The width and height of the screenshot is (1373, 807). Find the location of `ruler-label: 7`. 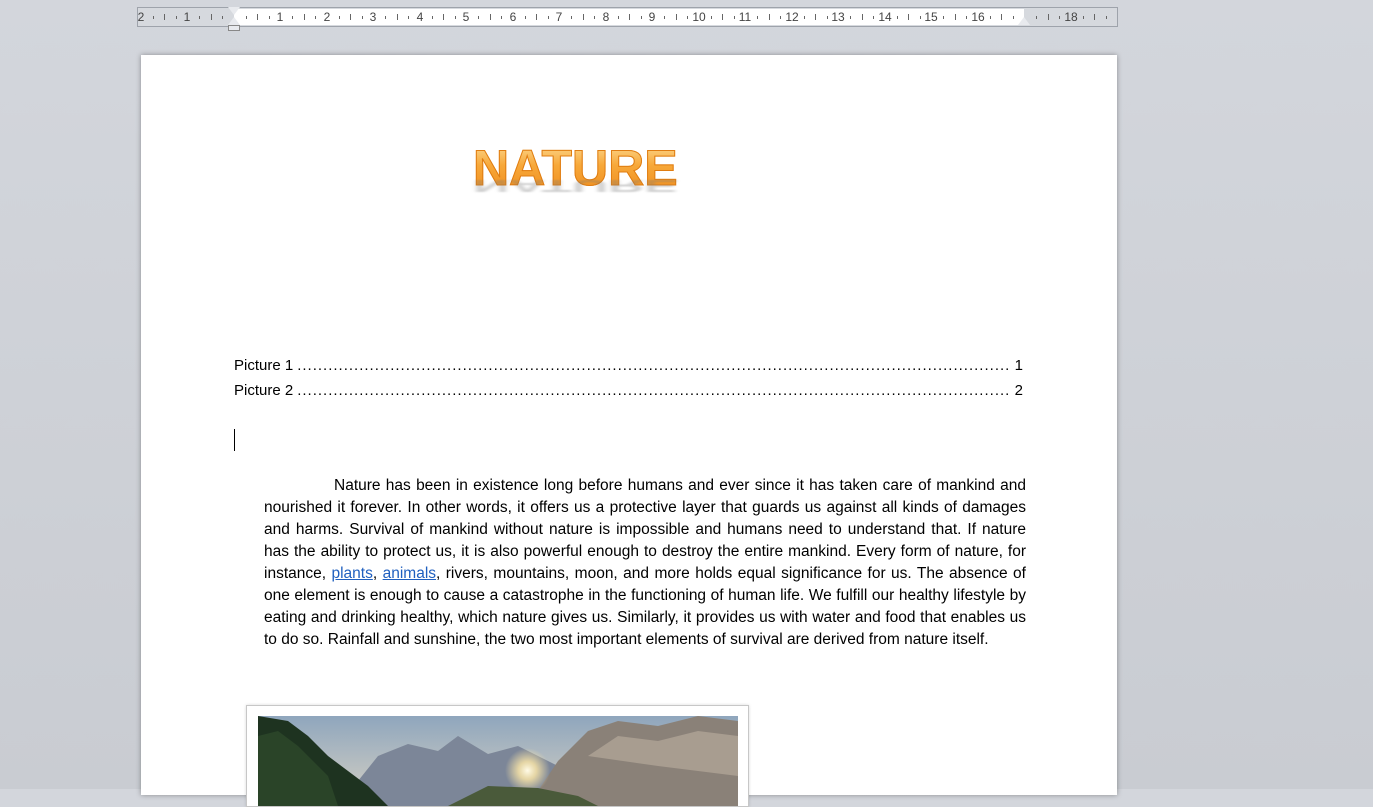

ruler-label: 7 is located at coordinates (559, 17).